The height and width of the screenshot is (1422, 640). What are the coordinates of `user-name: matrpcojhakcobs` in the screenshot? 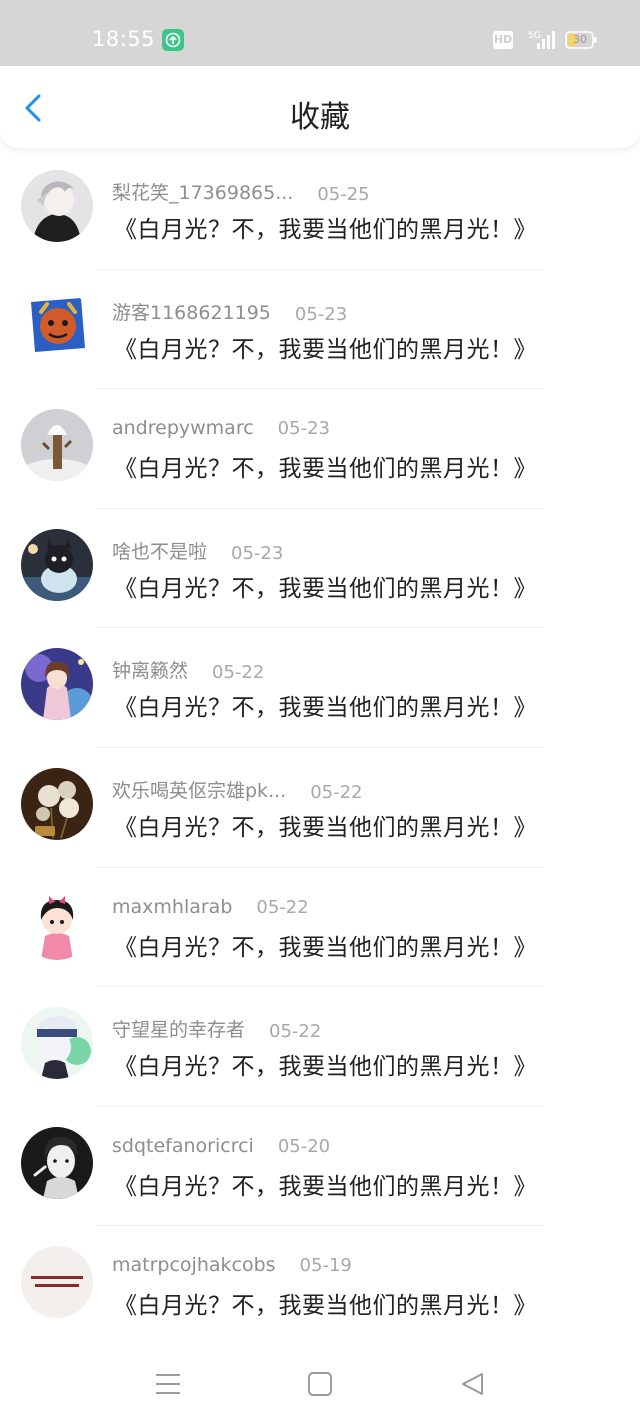 It's located at (194, 1265).